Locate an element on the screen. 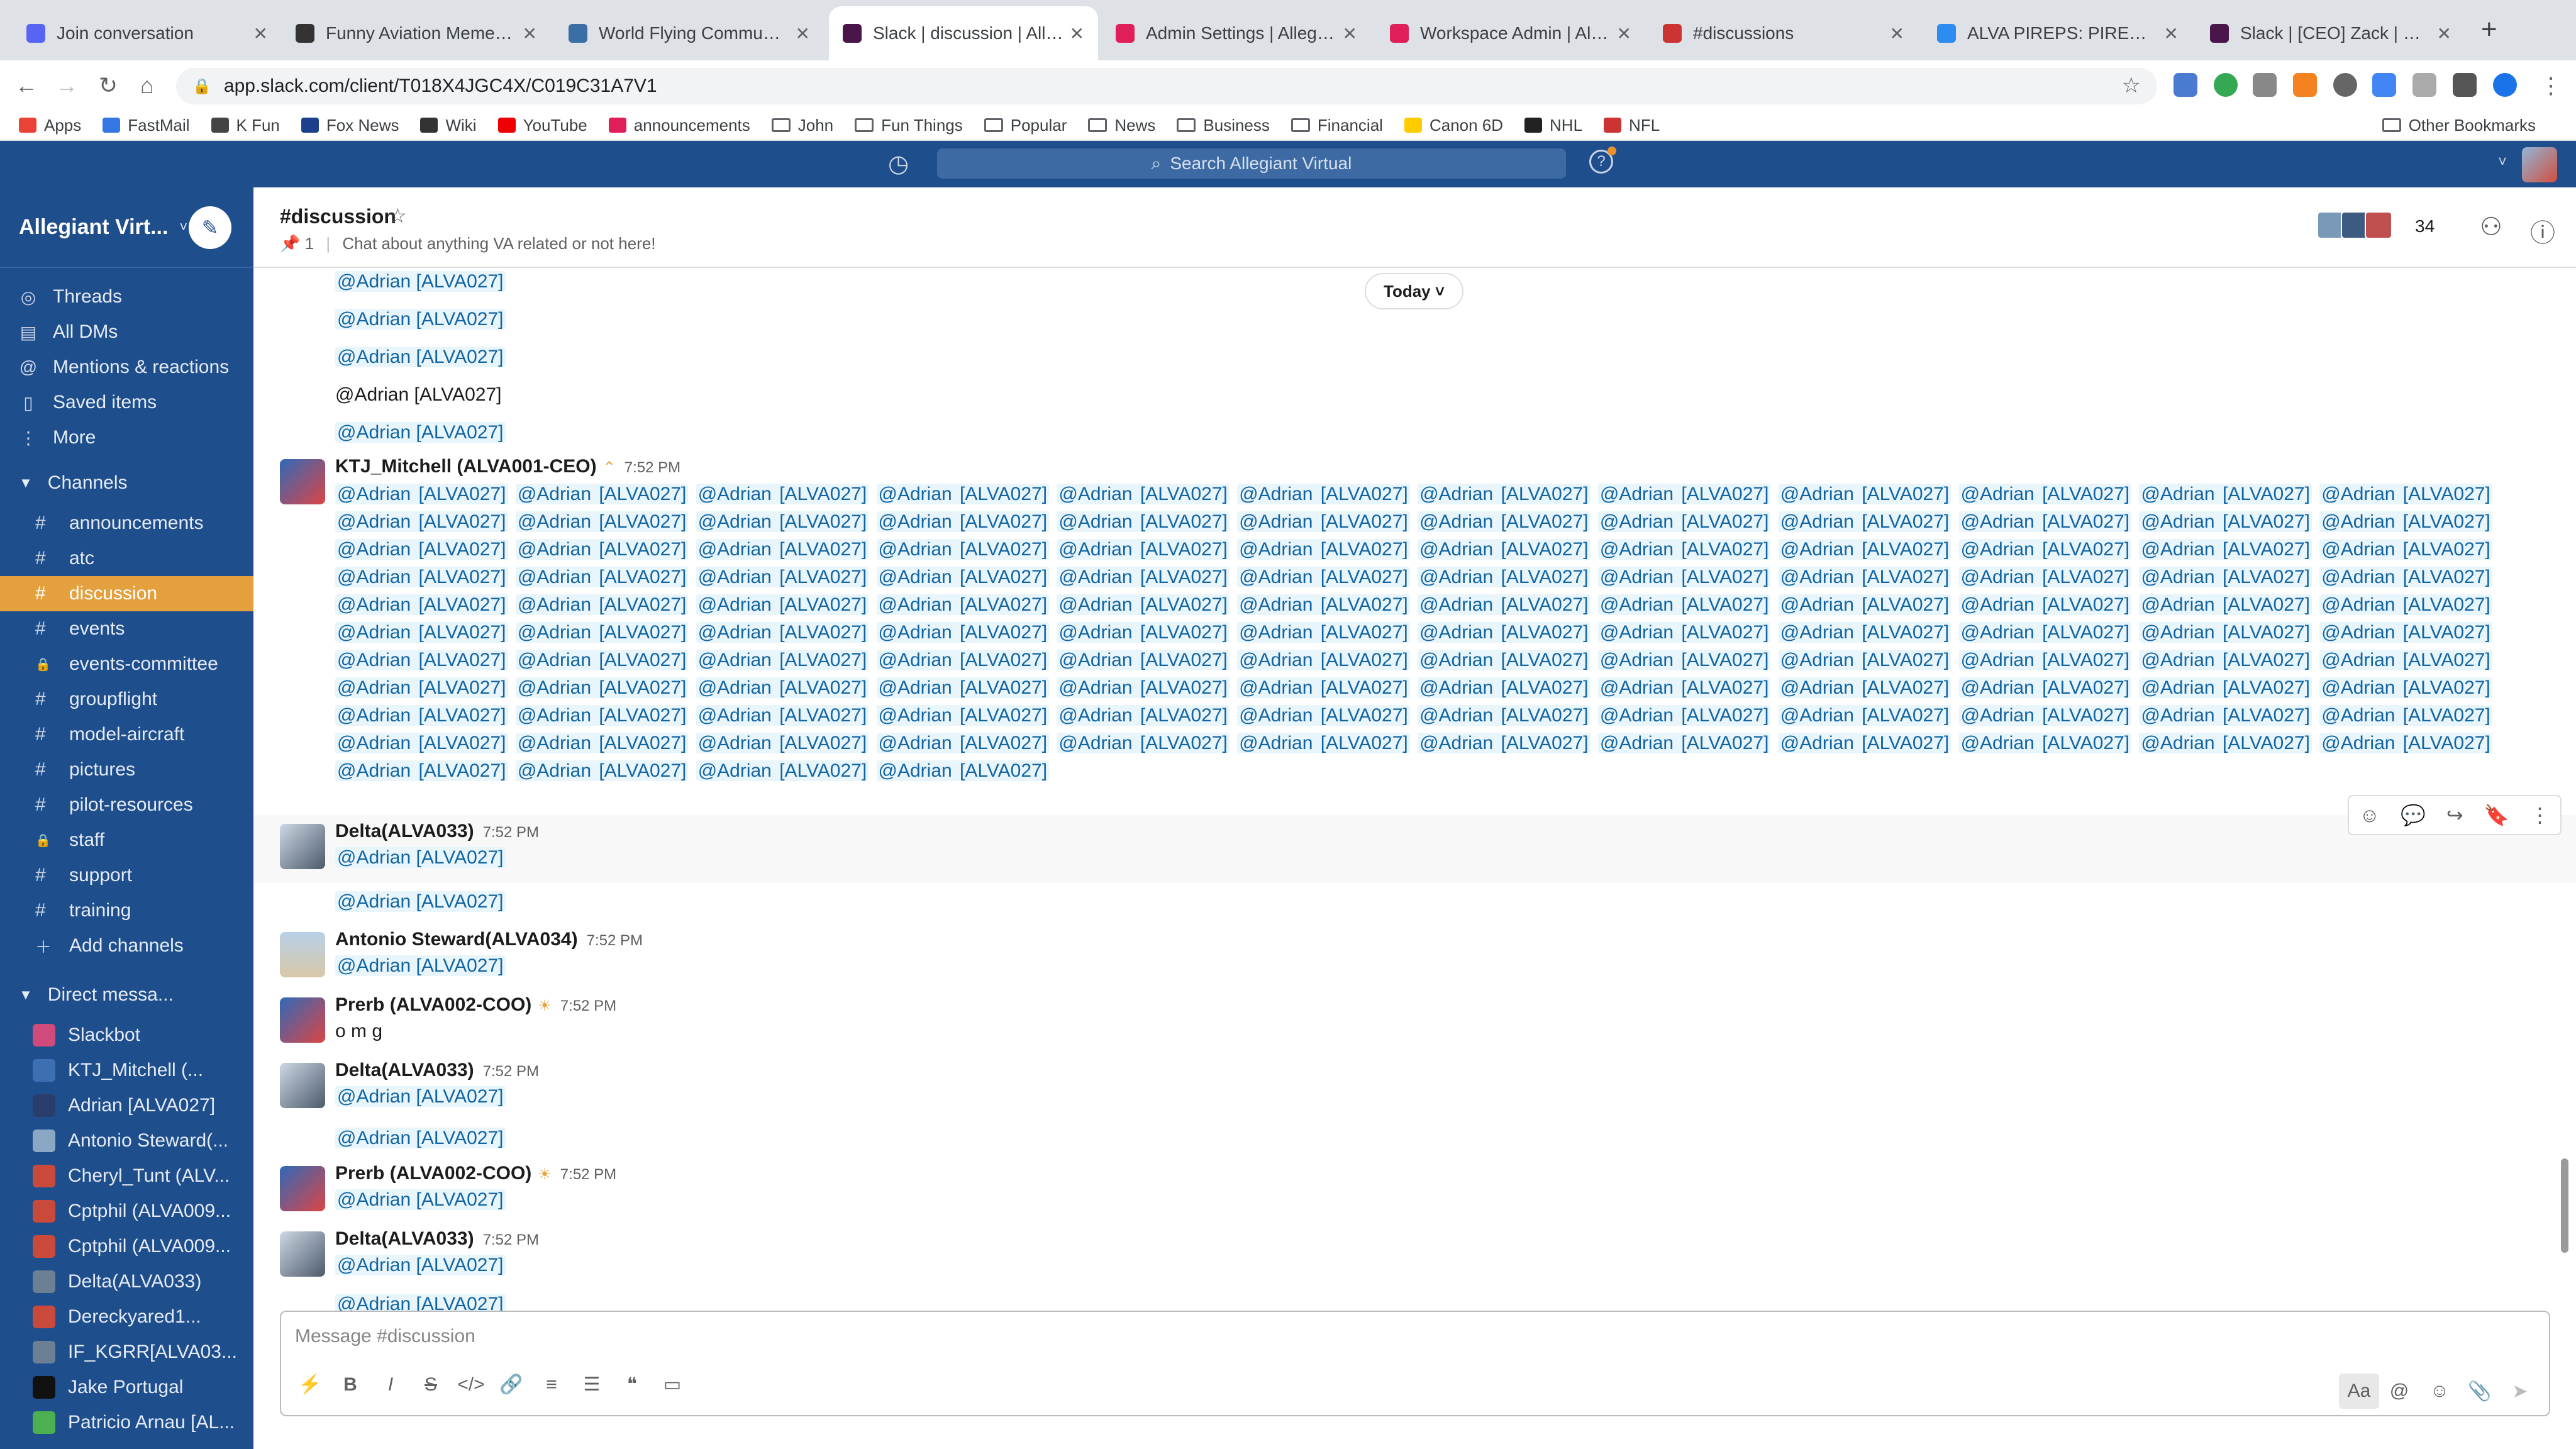 The image size is (2576, 1449). sidebar-dm-item: Adrian [ALVA027] is located at coordinates (126, 1105).